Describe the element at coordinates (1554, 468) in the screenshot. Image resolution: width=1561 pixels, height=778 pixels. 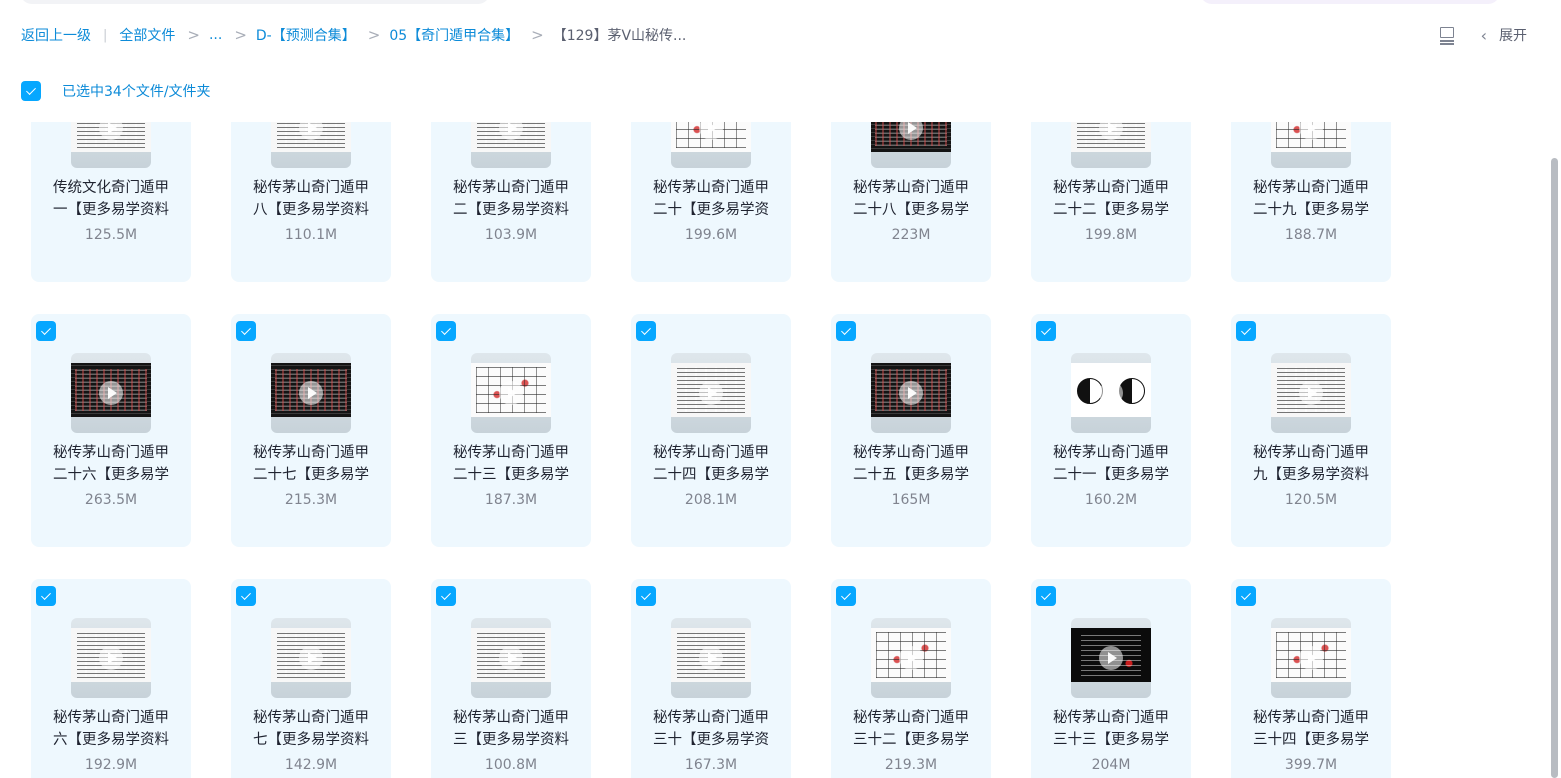
I see `scrollbar-thumb` at that location.